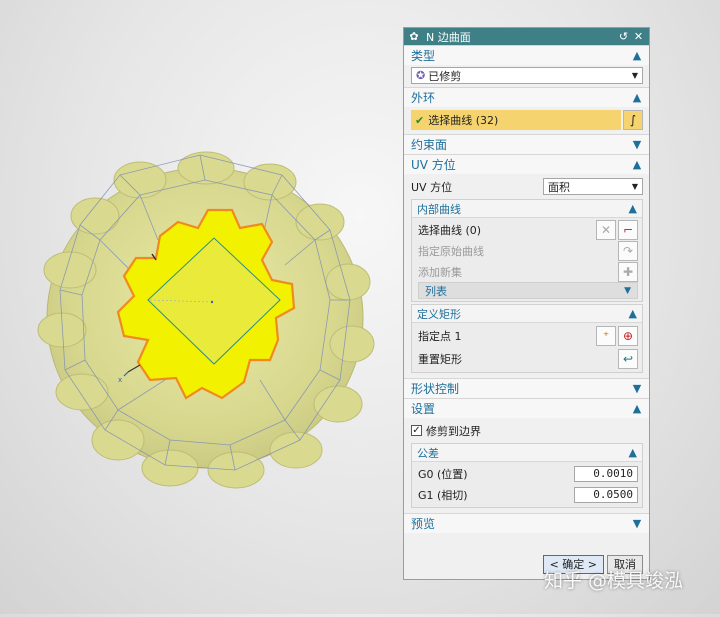 The image size is (720, 617). What do you see at coordinates (628, 271) in the screenshot?
I see `add-set-icon: ✚` at bounding box center [628, 271].